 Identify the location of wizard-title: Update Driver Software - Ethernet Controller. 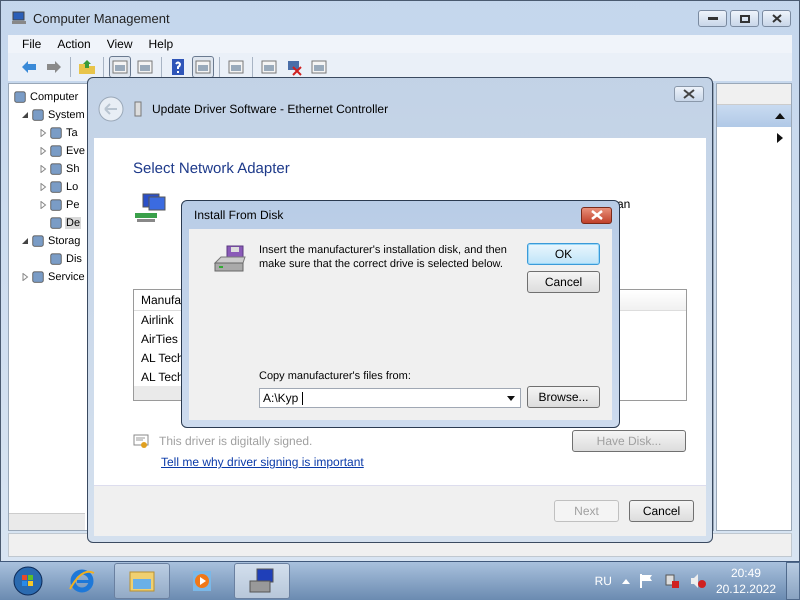
(270, 109).